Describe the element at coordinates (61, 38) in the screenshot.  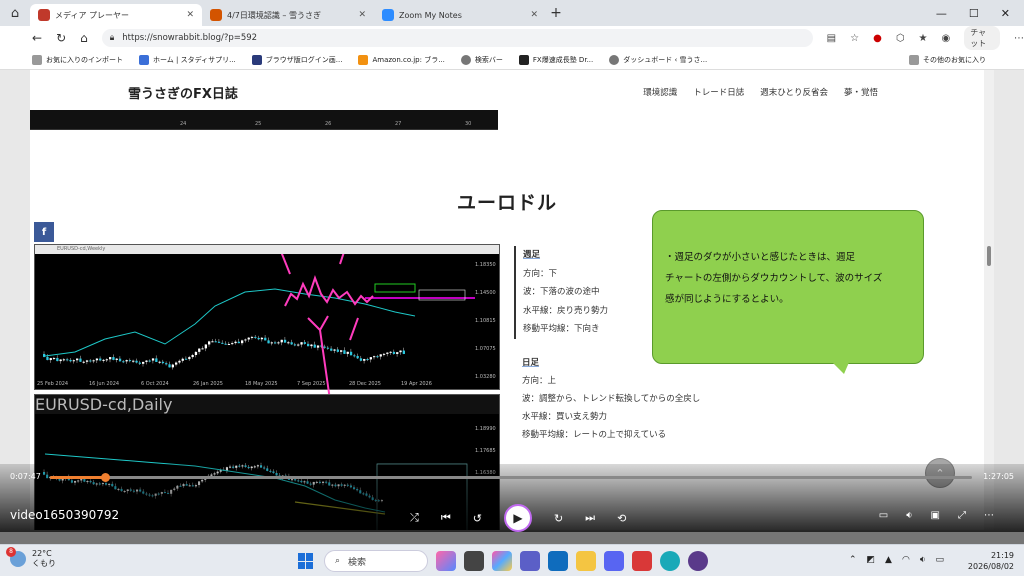
I see `refresh-icon: ↻` at that location.